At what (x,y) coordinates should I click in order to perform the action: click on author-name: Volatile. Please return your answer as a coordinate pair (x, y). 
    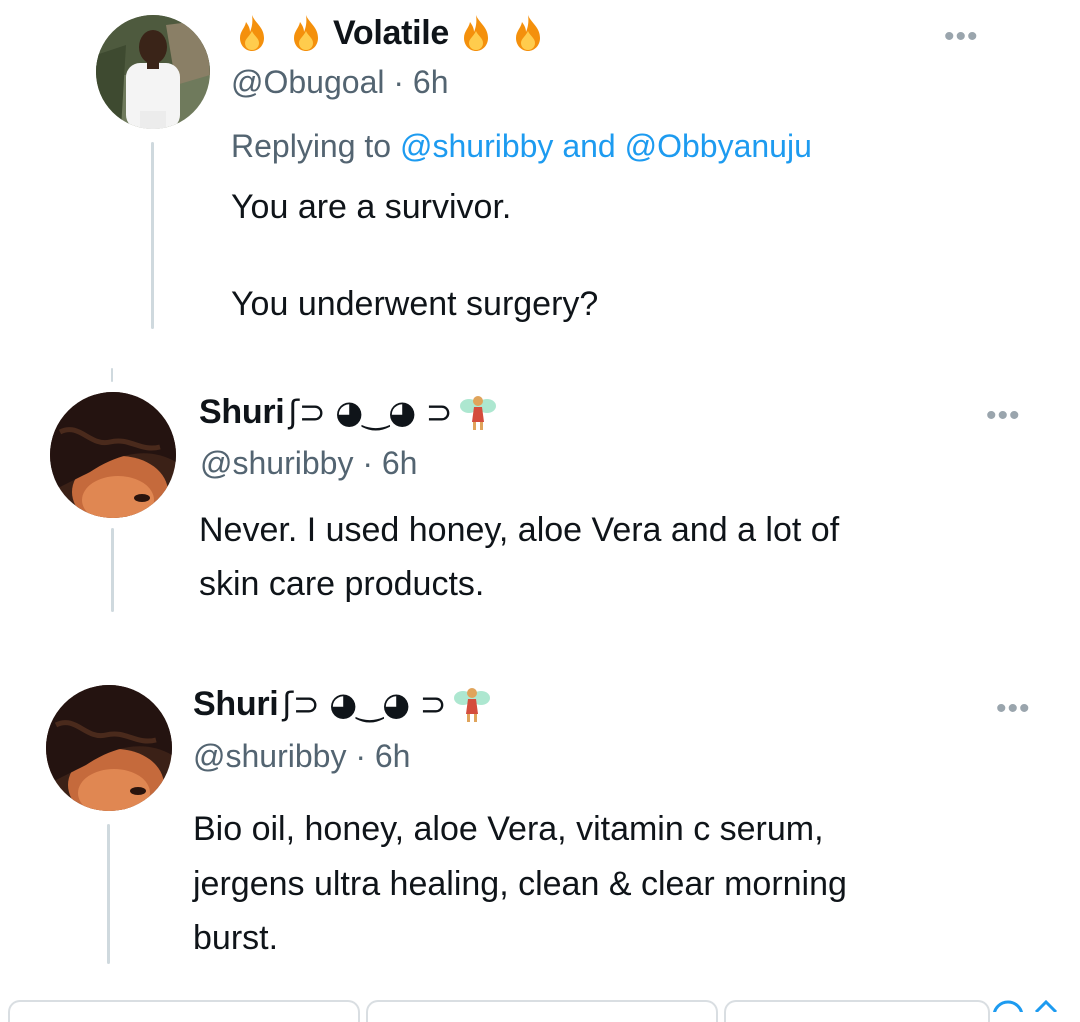
    Looking at the image, I should click on (390, 33).